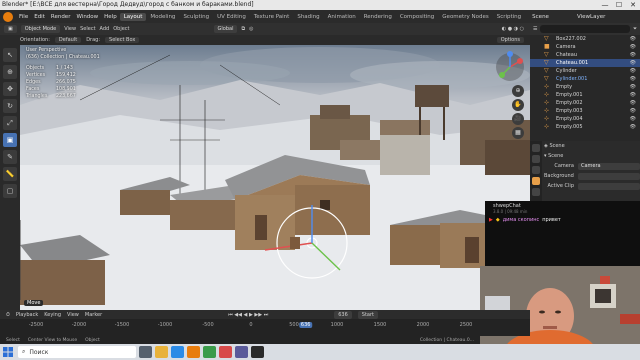 The width and height of the screenshot is (640, 360). Describe the element at coordinates (513, 29) in the screenshot. I see `shading-mode-icons: ◐ ● ◑ ○` at that location.